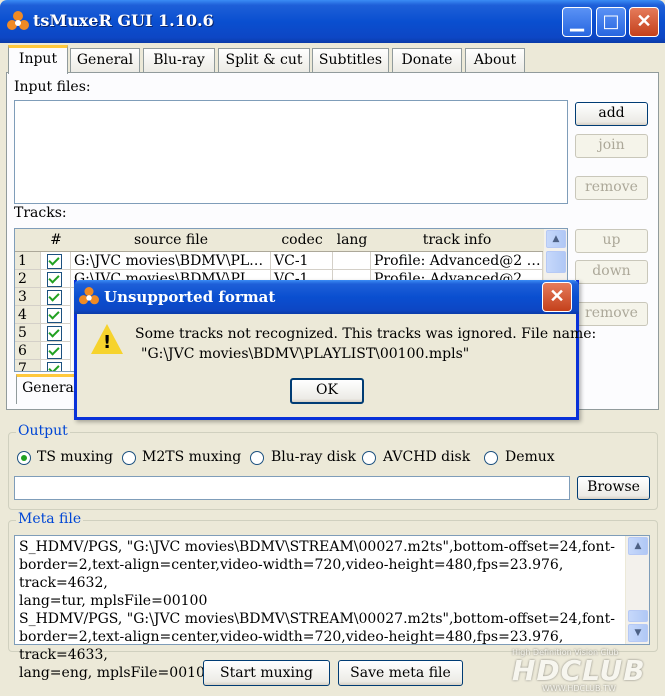 This screenshot has width=665, height=696. What do you see at coordinates (28, 333) in the screenshot?
I see `row-number: 5` at bounding box center [28, 333].